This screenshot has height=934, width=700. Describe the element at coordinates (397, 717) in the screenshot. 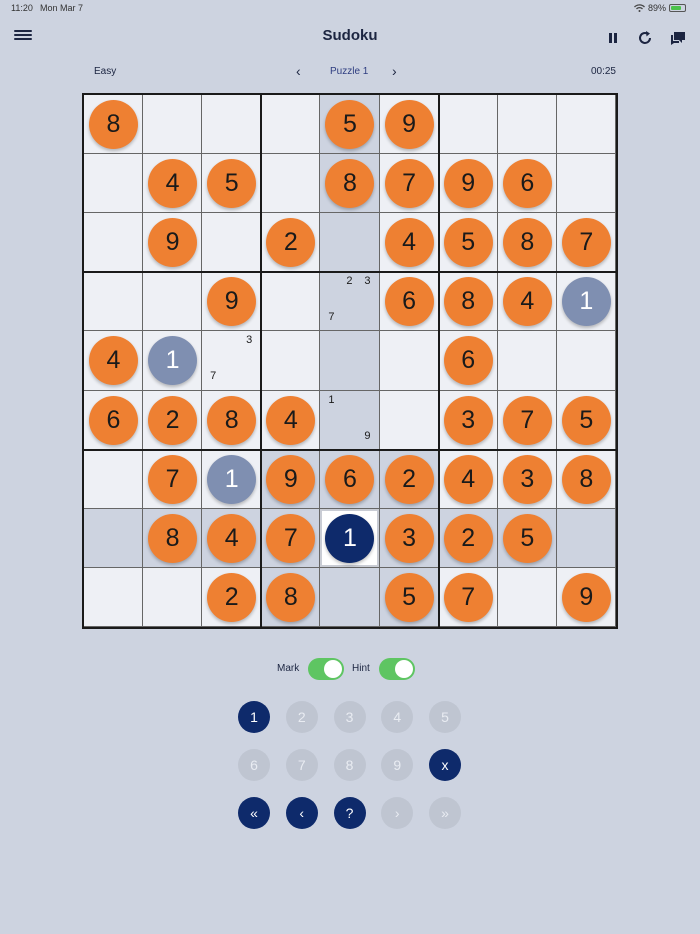

I see `digit-key-4: 4` at that location.